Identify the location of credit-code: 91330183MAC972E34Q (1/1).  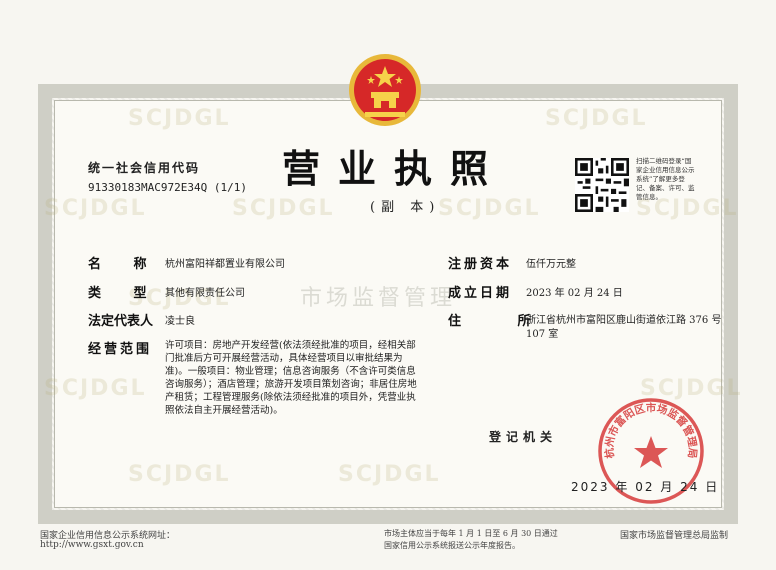
(167, 187).